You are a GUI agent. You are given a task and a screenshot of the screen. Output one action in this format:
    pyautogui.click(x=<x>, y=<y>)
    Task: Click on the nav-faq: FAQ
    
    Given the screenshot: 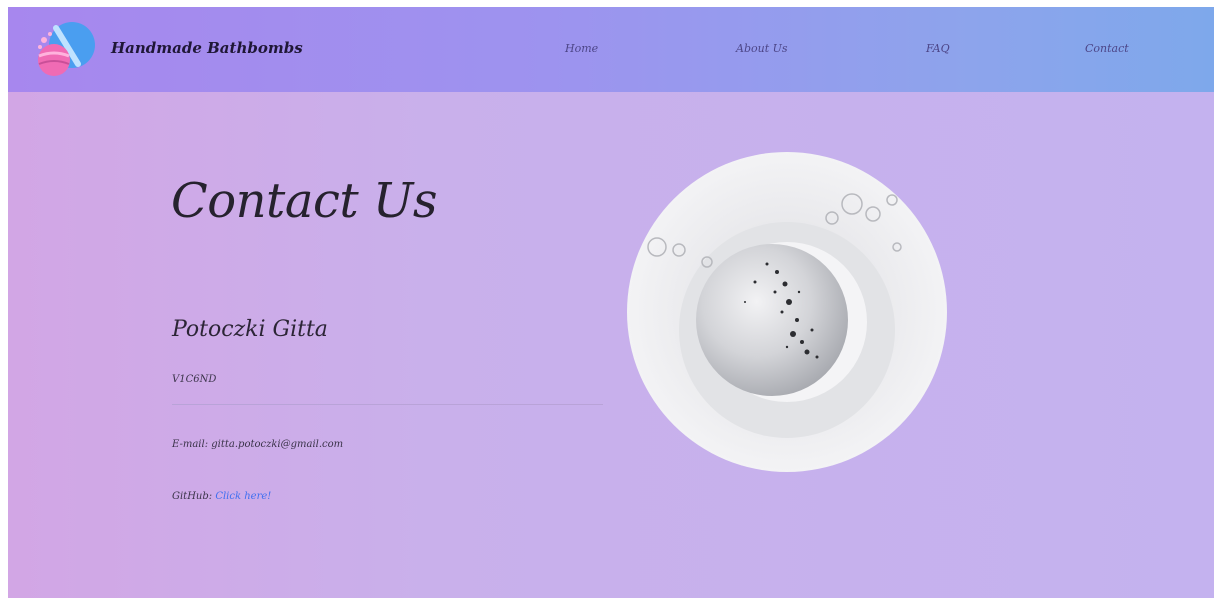 What is the action you would take?
    pyautogui.click(x=938, y=48)
    